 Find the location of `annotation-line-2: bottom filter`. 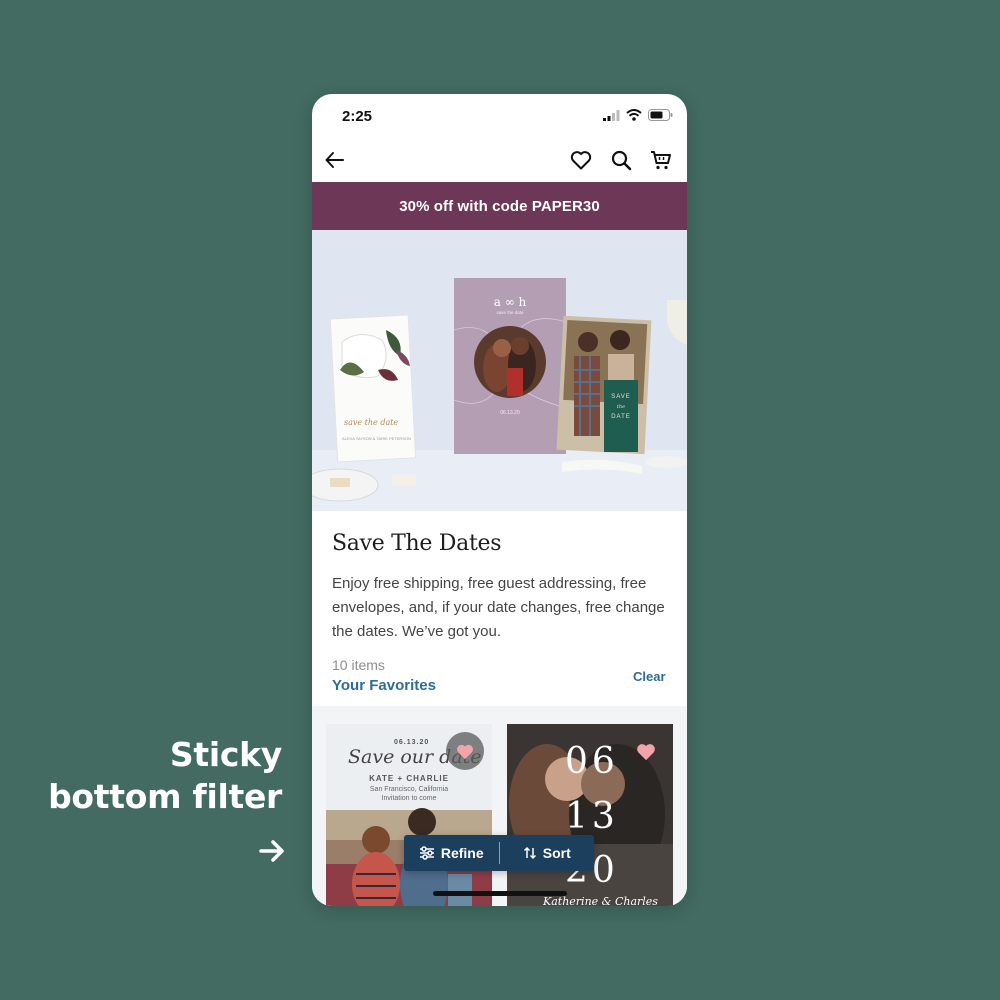

annotation-line-2: bottom filter is located at coordinates (165, 796).